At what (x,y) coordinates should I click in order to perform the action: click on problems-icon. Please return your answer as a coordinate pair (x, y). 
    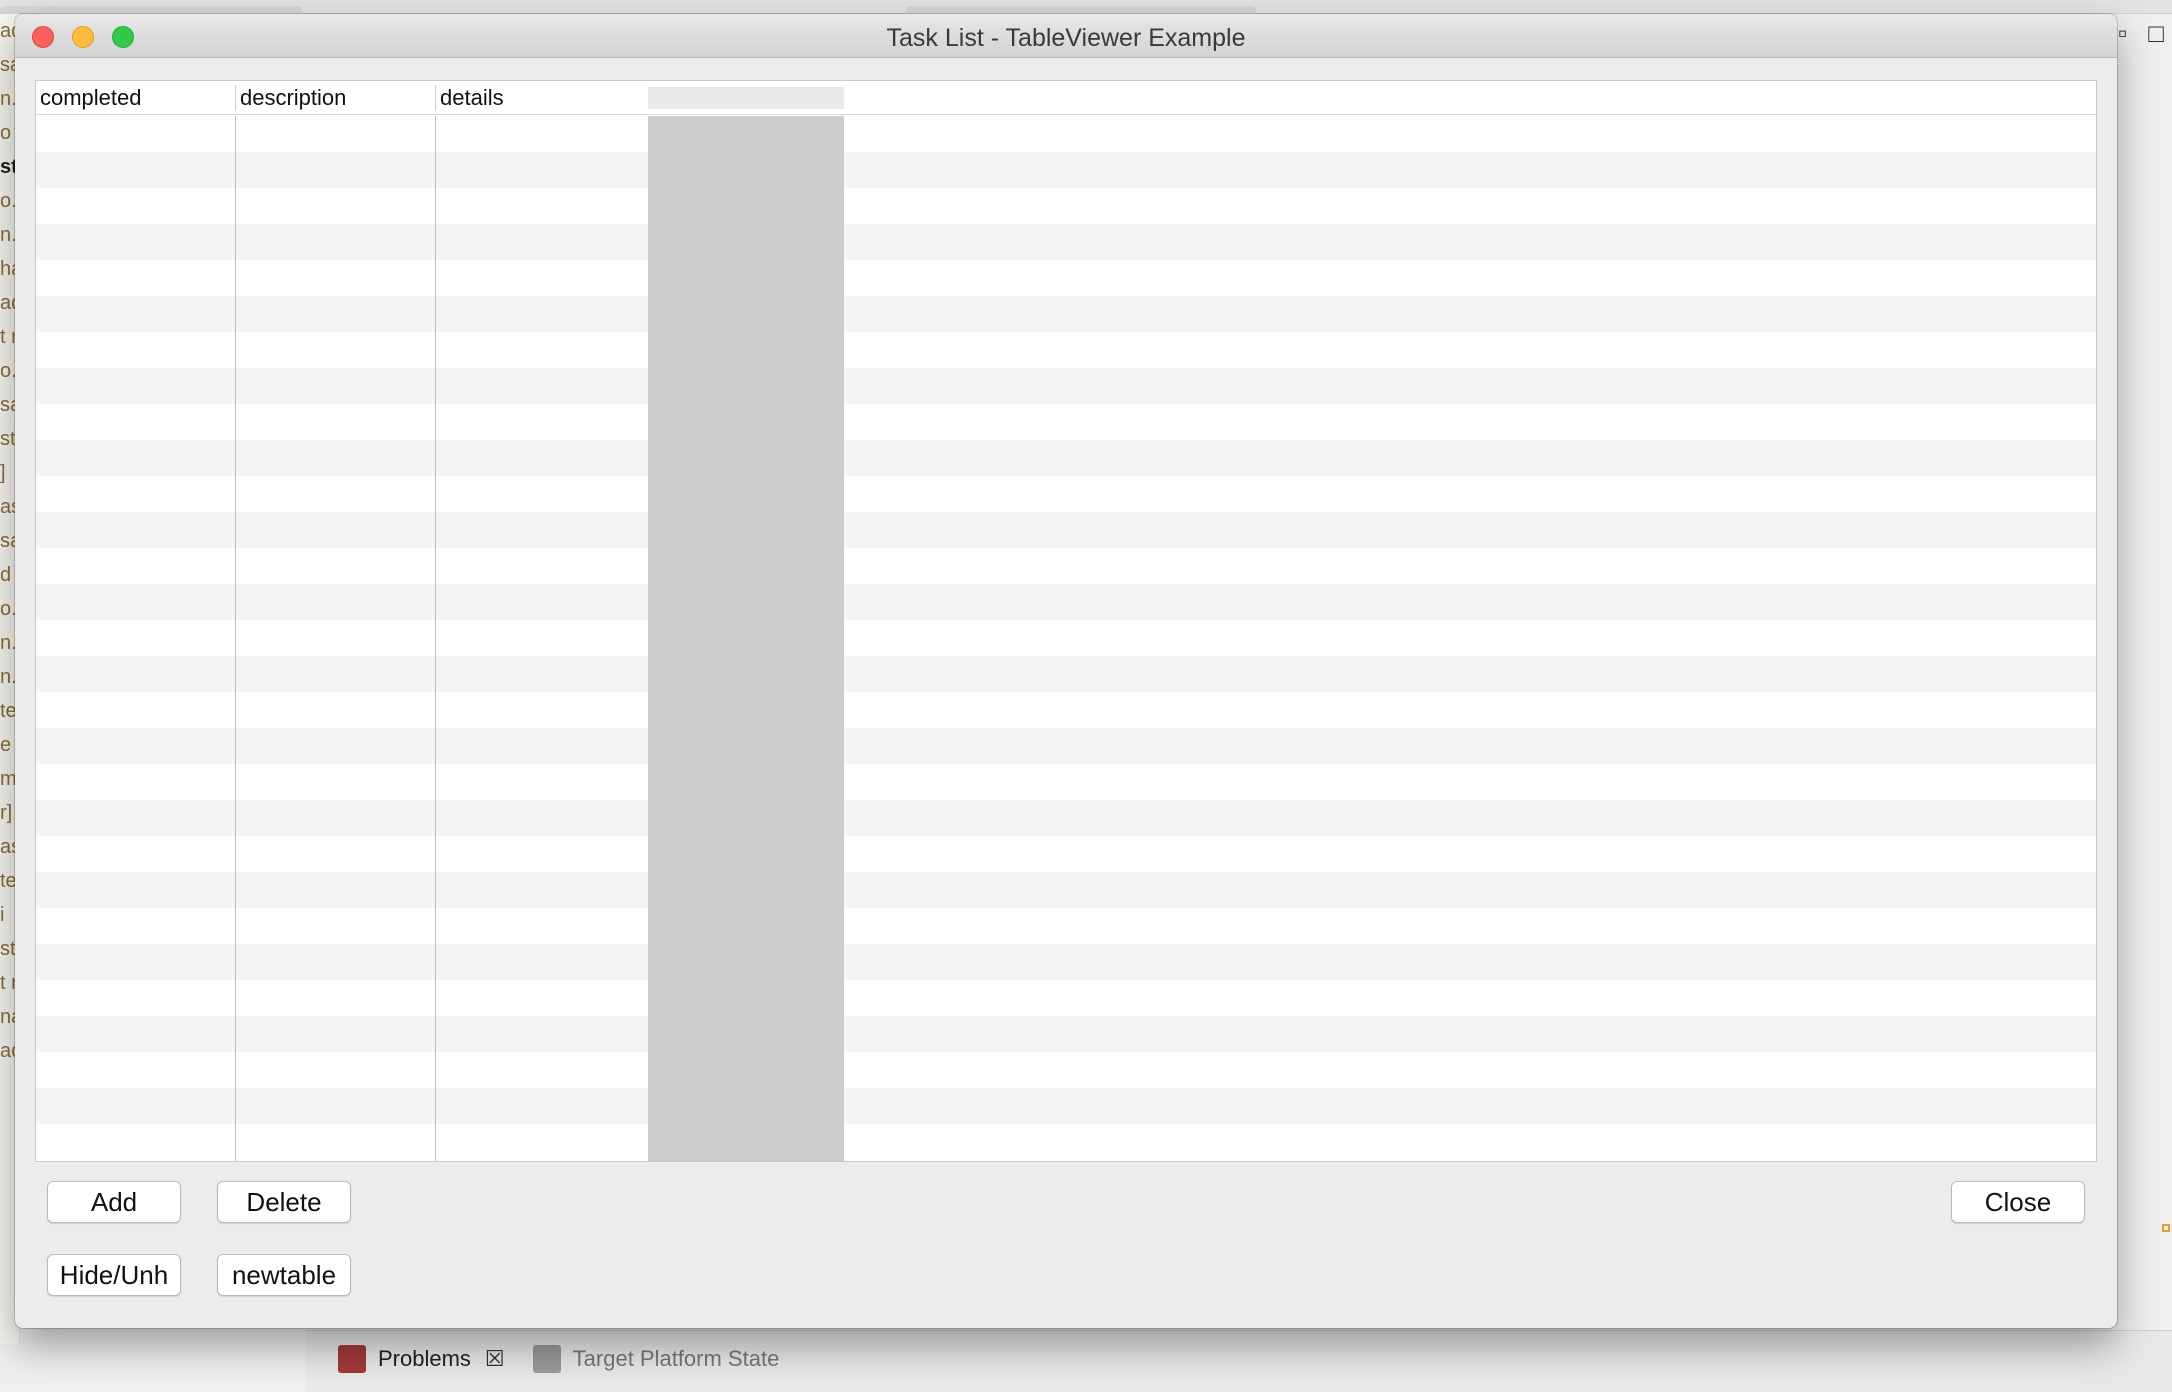
    Looking at the image, I should click on (352, 1359).